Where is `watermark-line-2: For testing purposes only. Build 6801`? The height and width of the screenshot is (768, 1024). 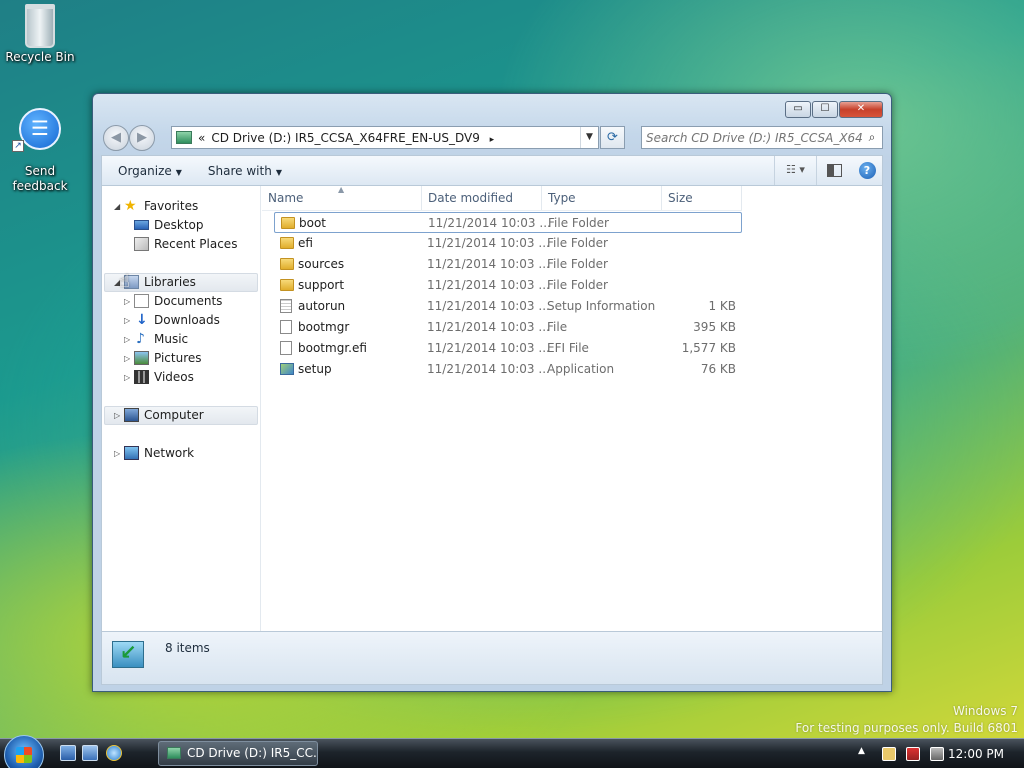 watermark-line-2: For testing purposes only. Build 6801 is located at coordinates (906, 728).